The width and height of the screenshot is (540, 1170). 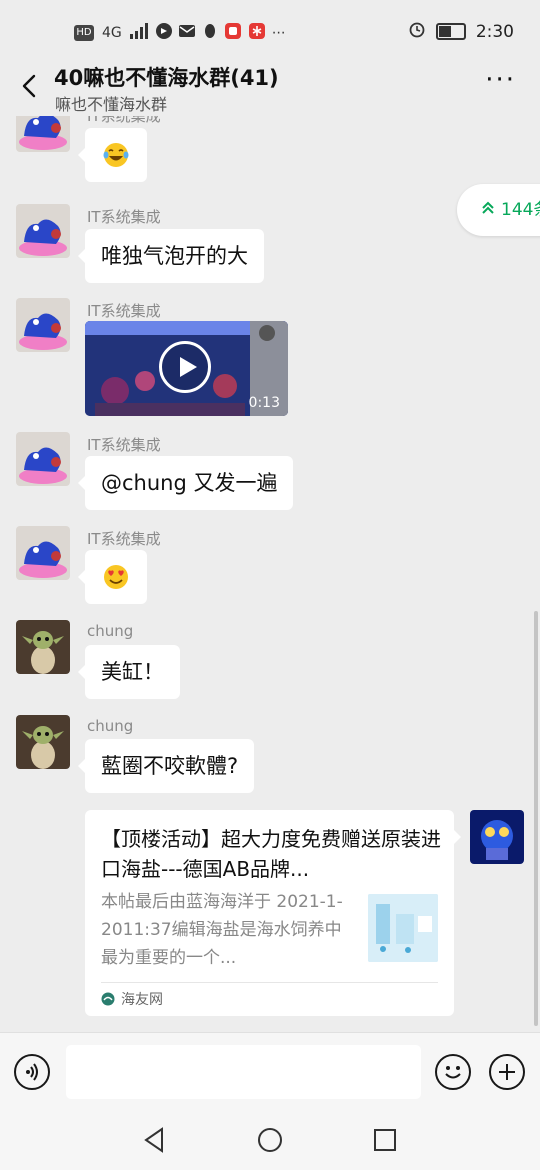 I want to click on status-right: 2:30, so click(x=461, y=31).